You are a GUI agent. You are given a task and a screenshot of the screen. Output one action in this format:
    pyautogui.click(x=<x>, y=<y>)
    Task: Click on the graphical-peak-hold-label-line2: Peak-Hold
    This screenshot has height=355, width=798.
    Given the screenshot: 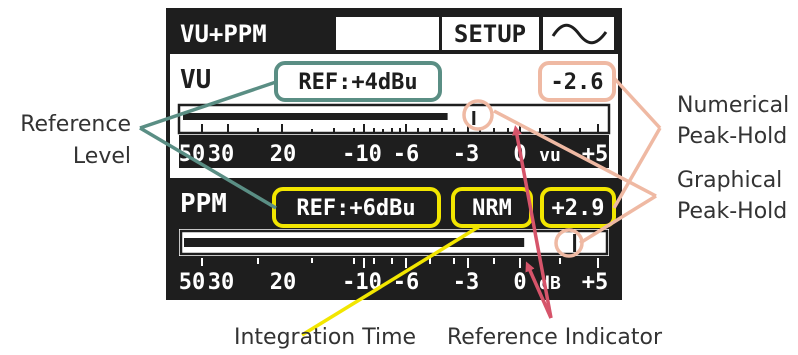 What is the action you would take?
    pyautogui.click(x=732, y=211)
    